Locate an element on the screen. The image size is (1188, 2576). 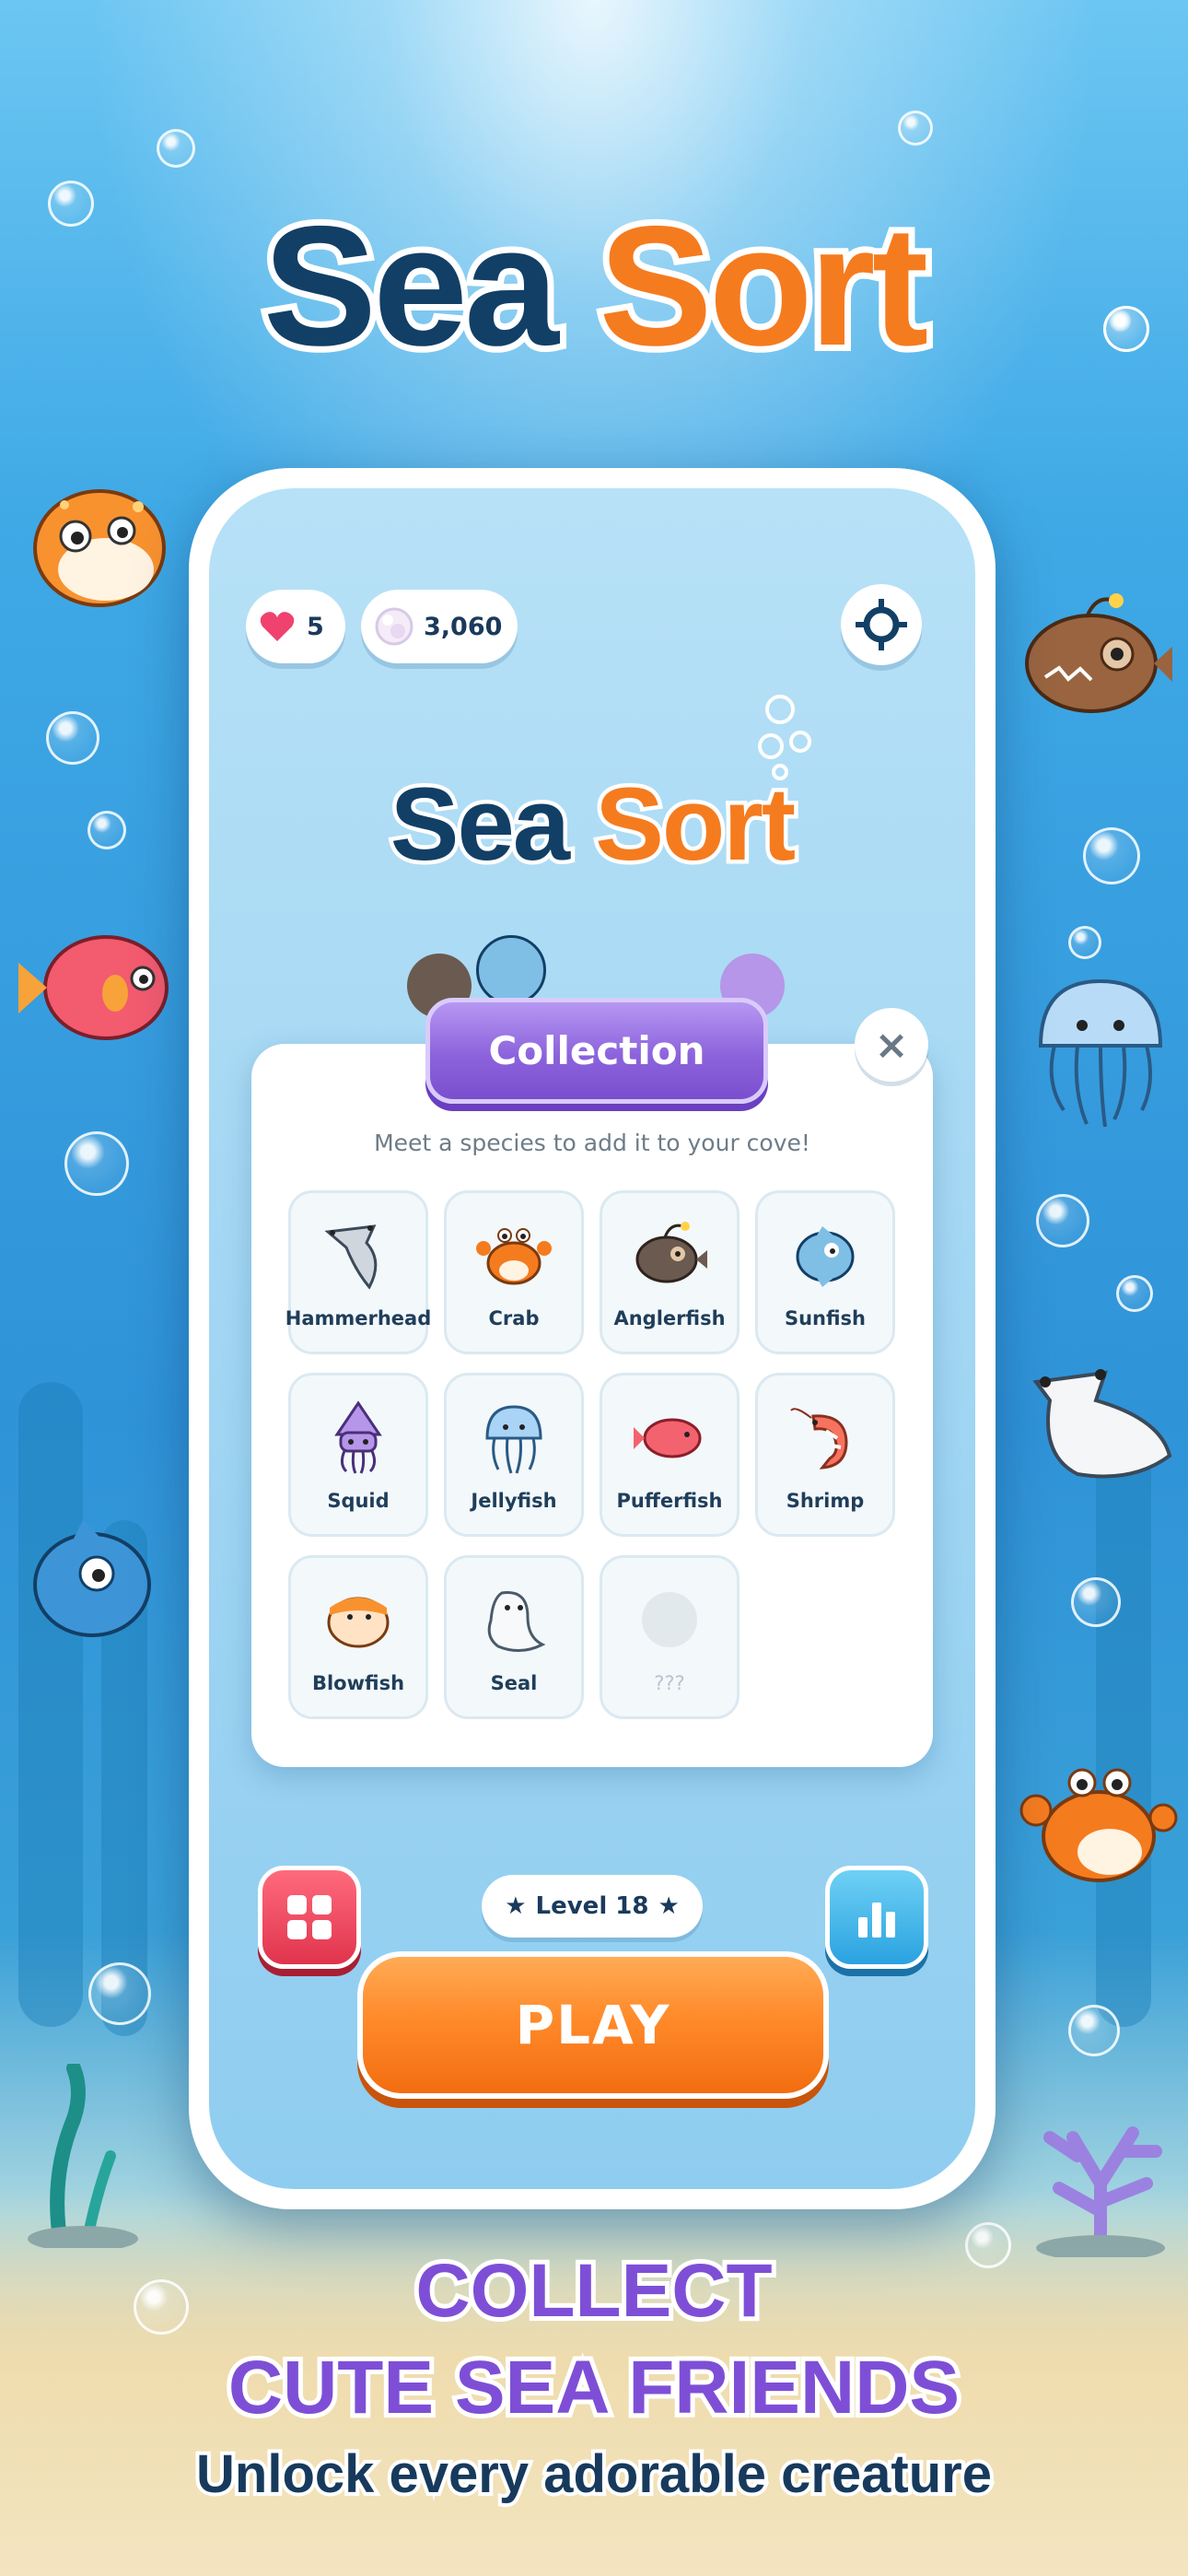
game-title: Sea Sort is located at coordinates (592, 824).